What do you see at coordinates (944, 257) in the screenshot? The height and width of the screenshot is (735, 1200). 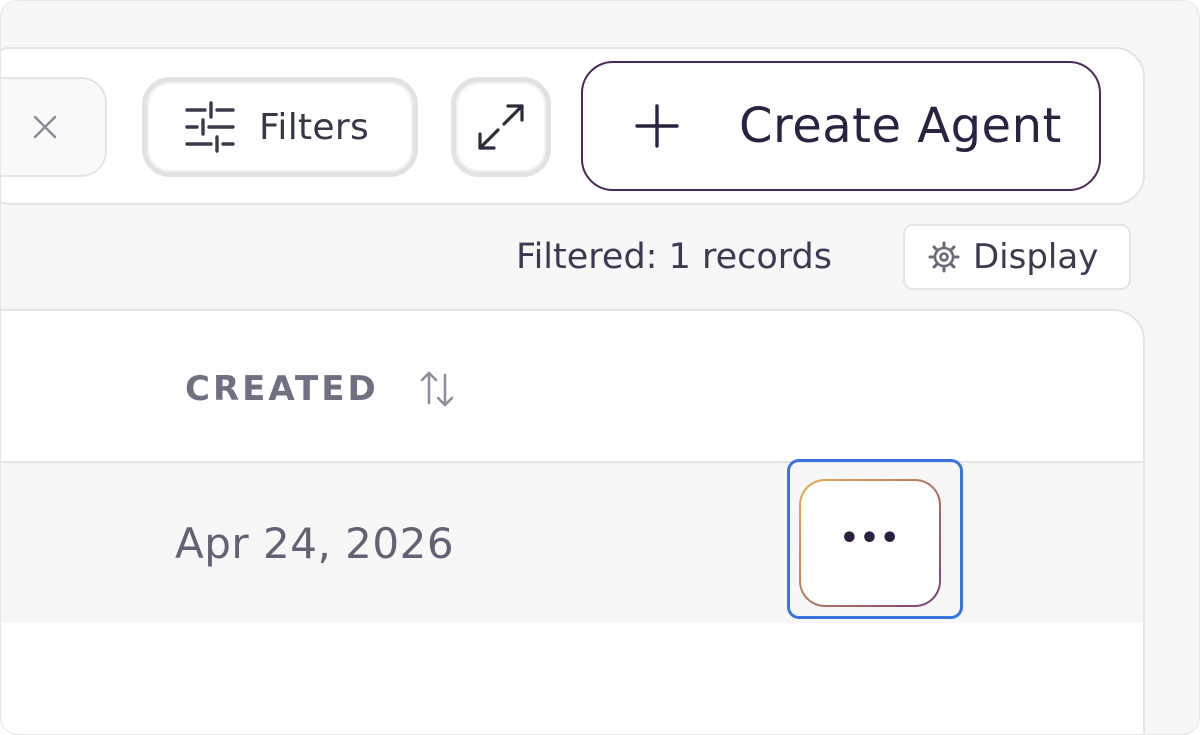 I see `gear-icon` at bounding box center [944, 257].